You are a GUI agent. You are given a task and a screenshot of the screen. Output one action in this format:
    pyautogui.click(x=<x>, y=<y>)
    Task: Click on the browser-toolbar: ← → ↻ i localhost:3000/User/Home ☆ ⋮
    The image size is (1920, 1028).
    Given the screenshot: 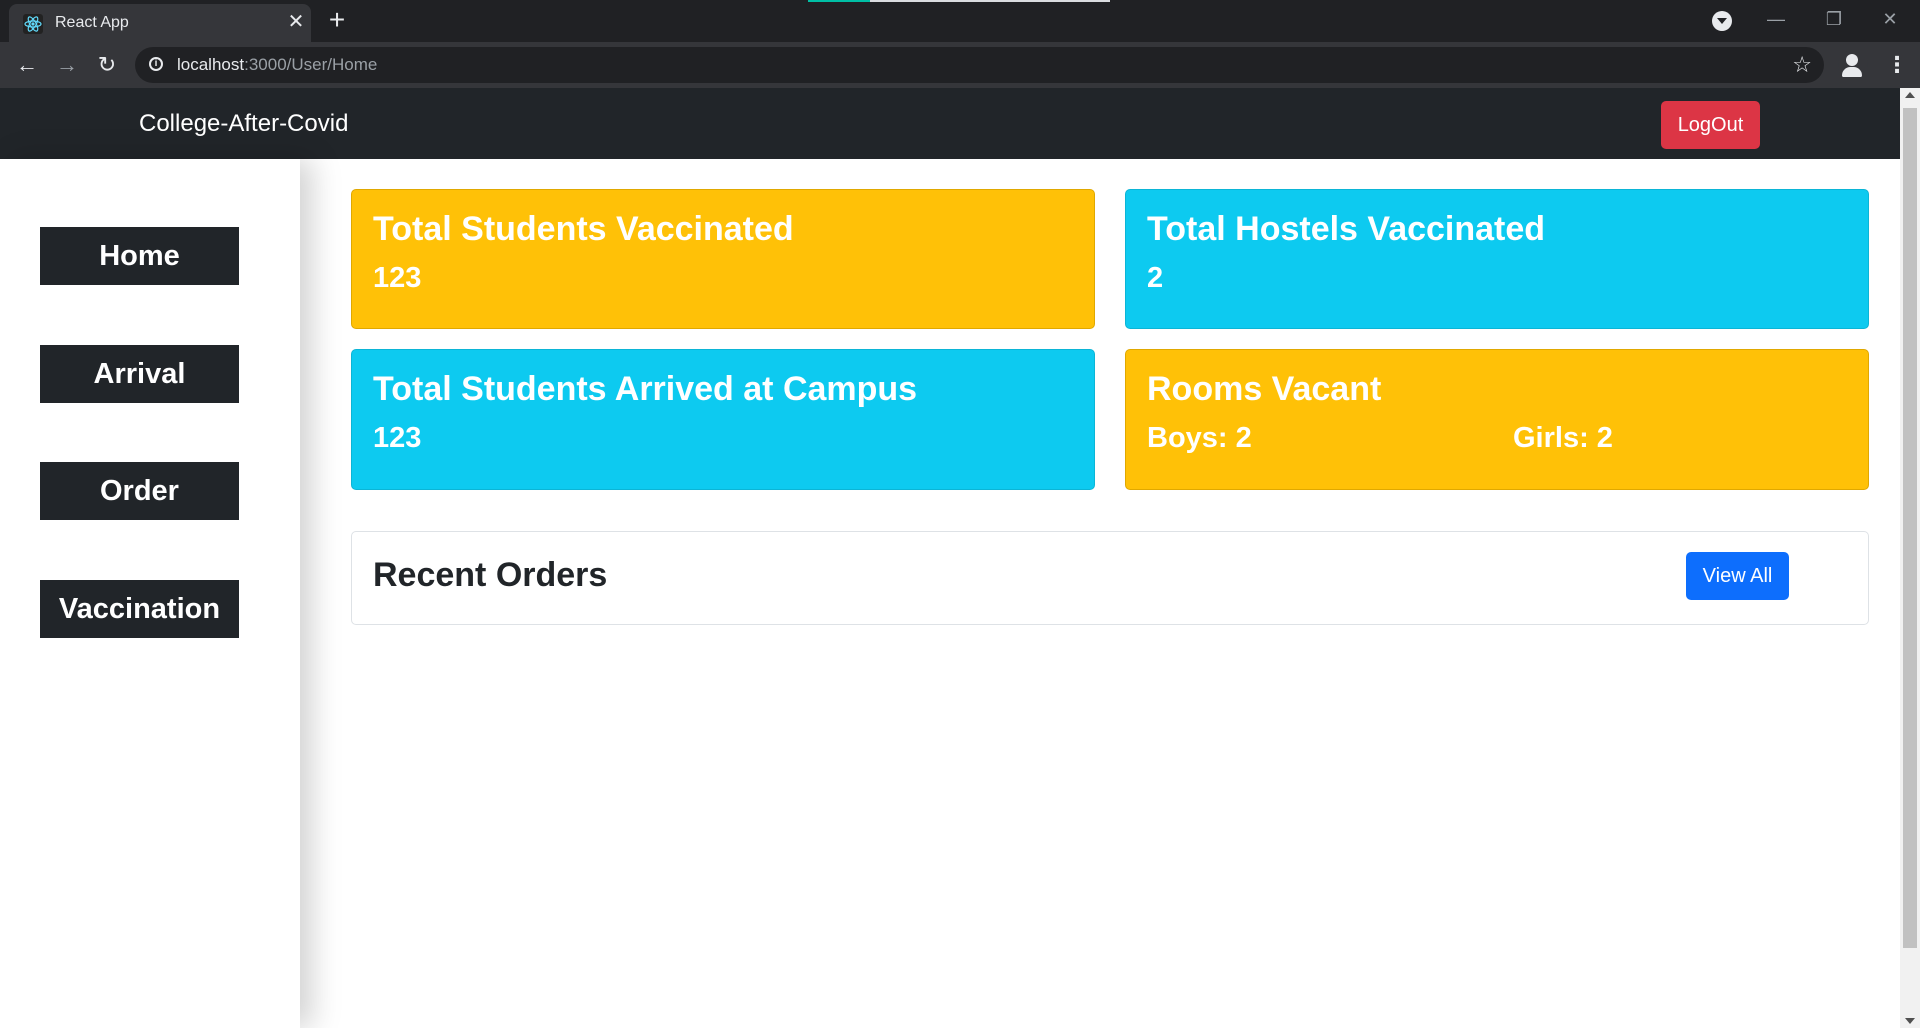 What is the action you would take?
    pyautogui.click(x=960, y=65)
    